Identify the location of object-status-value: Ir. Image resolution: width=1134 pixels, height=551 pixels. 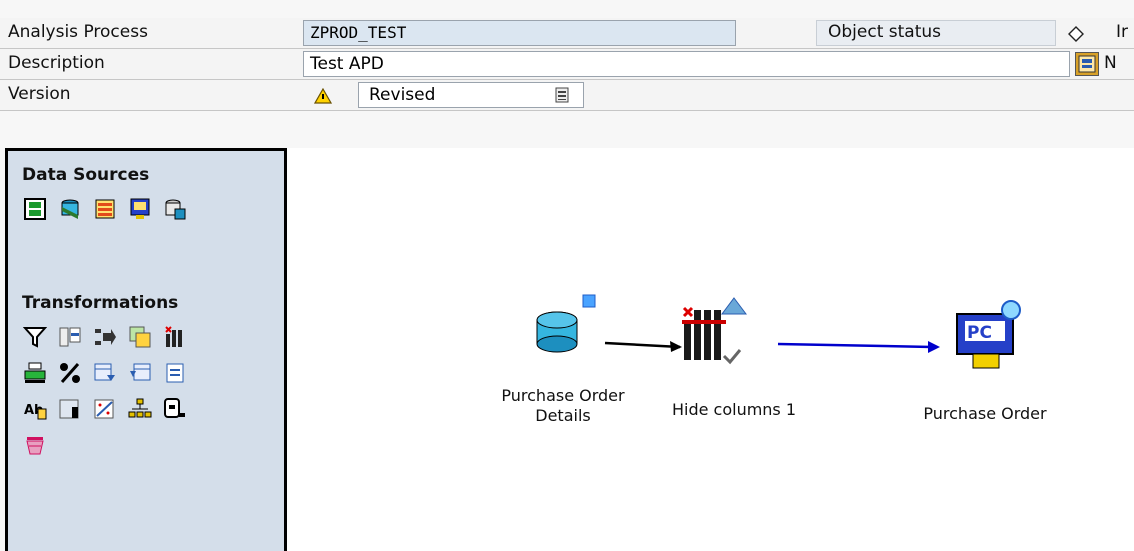
(1122, 32).